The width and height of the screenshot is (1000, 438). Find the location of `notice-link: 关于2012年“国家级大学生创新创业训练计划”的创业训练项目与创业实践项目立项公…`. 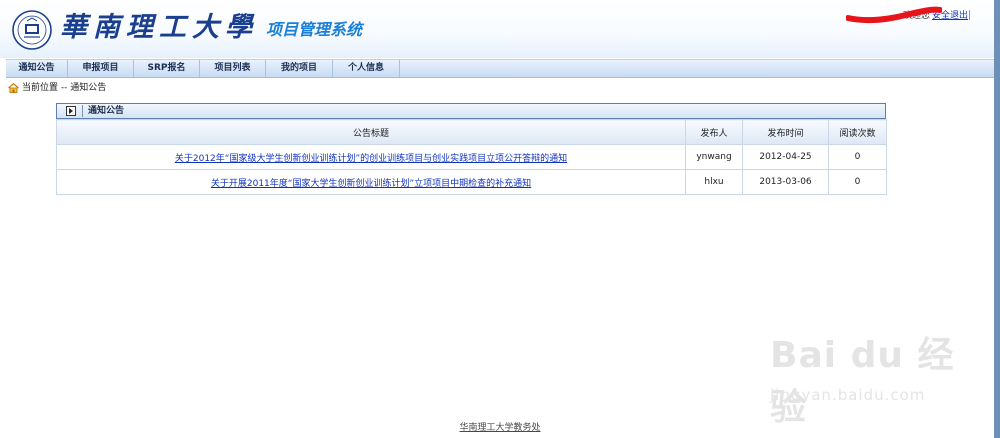

notice-link: 关于2012年“国家级大学生创新创业训练计划”的创业训练项目与创业实践项目立项公… is located at coordinates (371, 159).